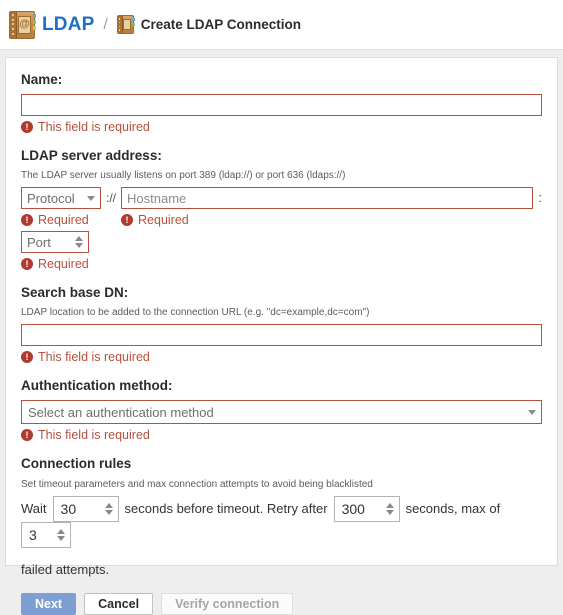 The width and height of the screenshot is (563, 615). I want to click on verify-connection-button: Verify connection, so click(227, 604).